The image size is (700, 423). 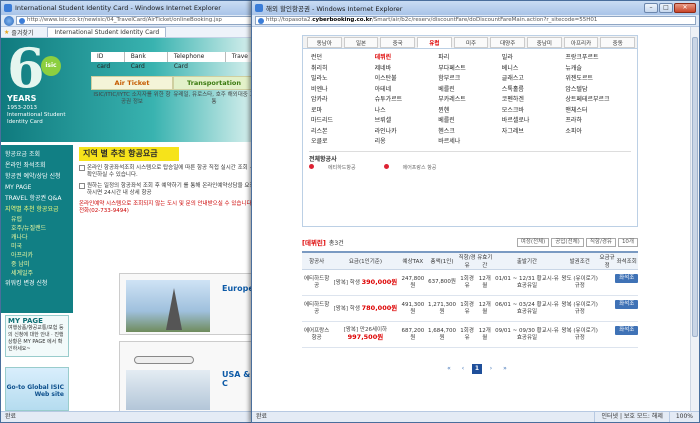 I want to click on vertical-scrollbar, so click(x=694, y=219).